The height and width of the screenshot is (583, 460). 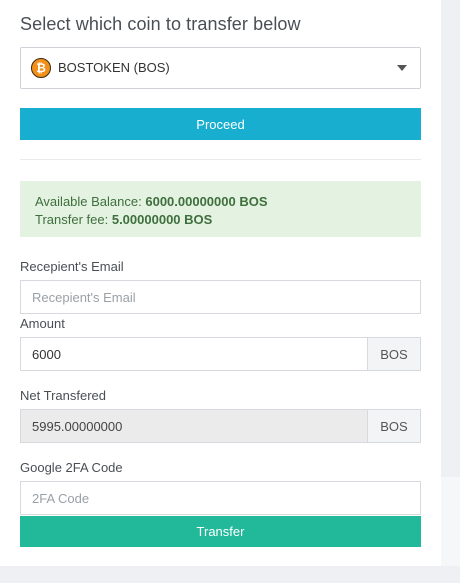 I want to click on amount-unit-addon: BOS, so click(x=394, y=354).